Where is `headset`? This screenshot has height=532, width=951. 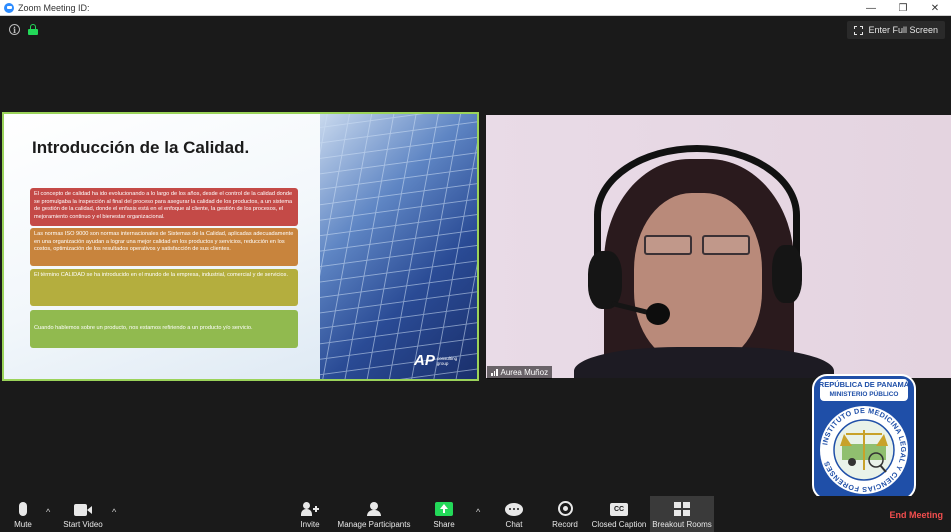
headset is located at coordinates (697, 215).